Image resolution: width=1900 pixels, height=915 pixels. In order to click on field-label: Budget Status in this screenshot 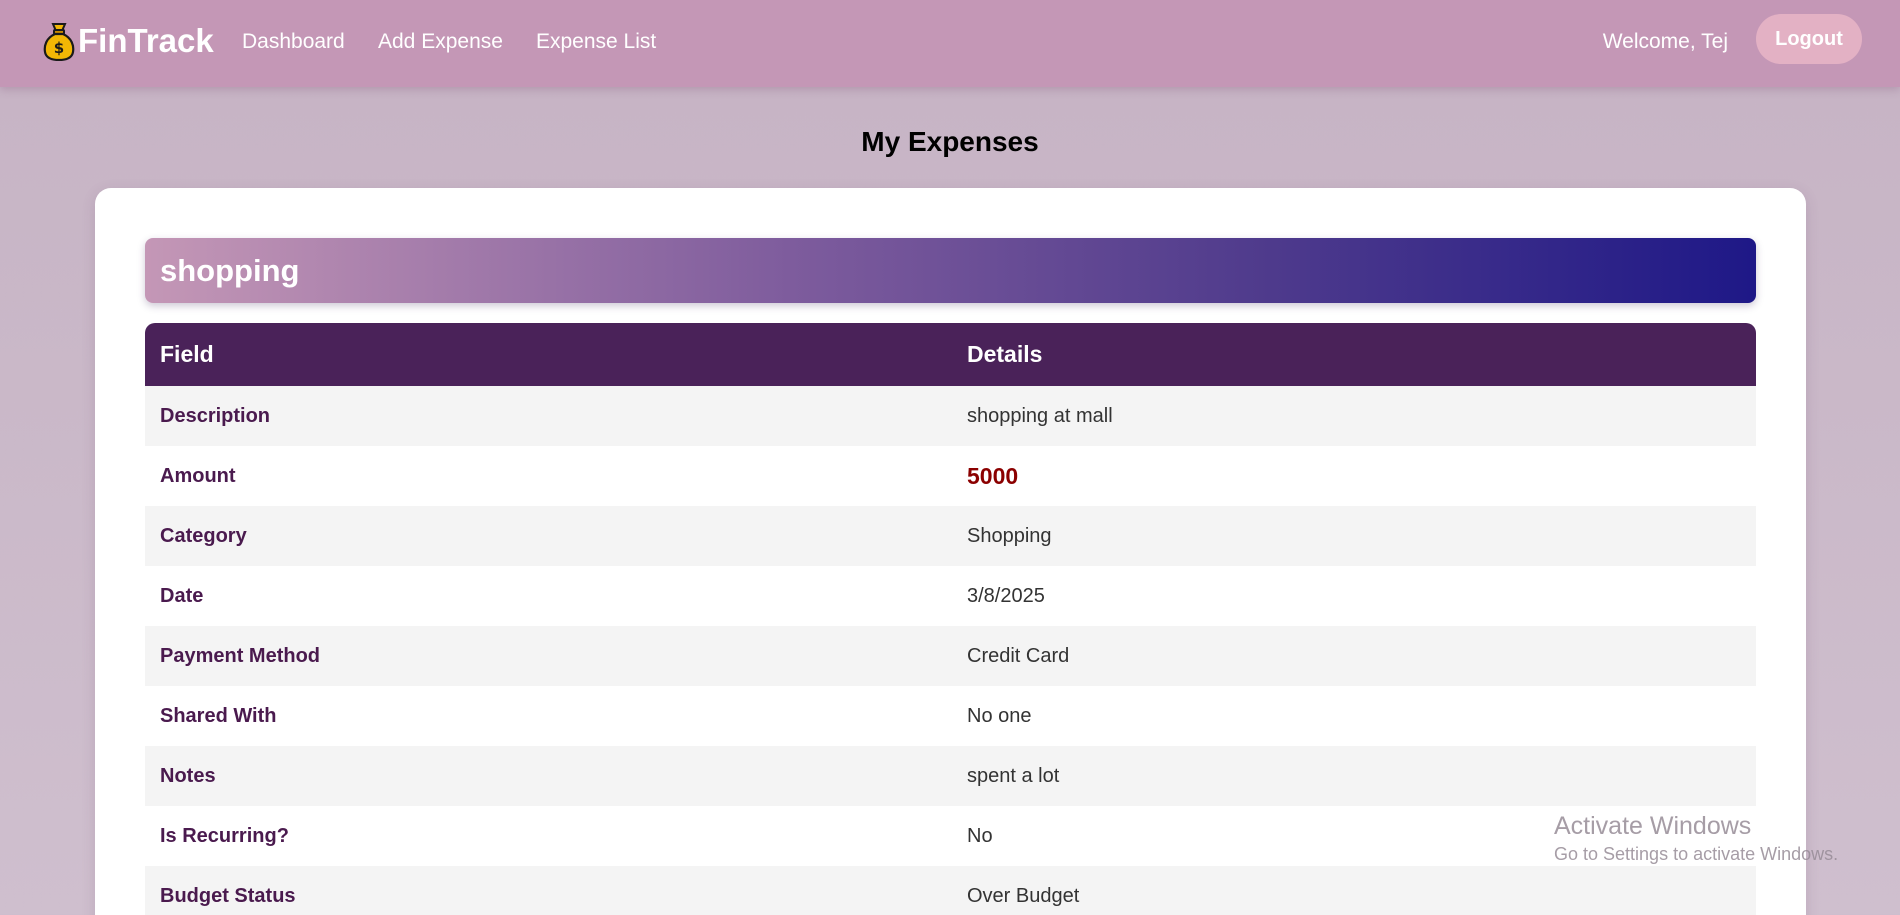, I will do `click(548, 890)`.